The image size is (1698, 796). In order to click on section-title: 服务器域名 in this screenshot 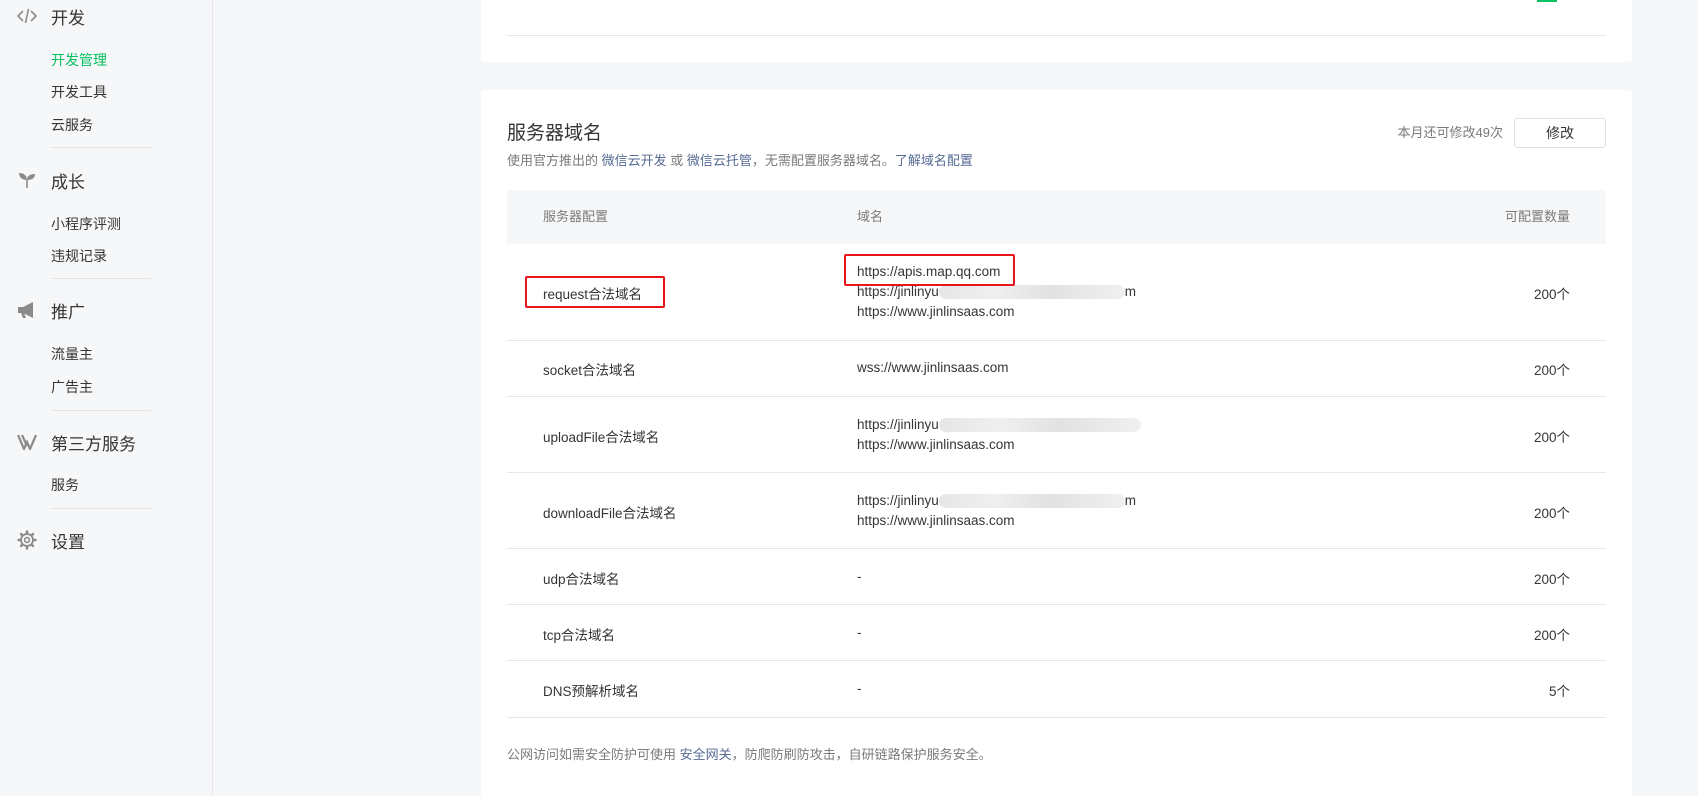, I will do `click(555, 133)`.